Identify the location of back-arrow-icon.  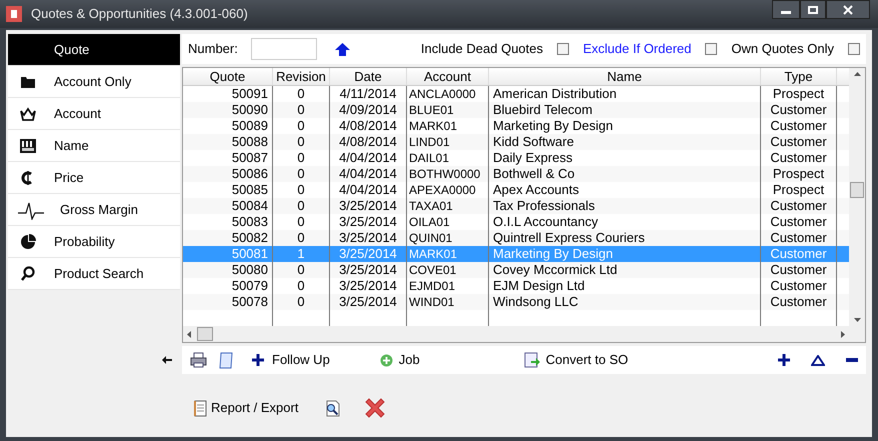
(167, 360).